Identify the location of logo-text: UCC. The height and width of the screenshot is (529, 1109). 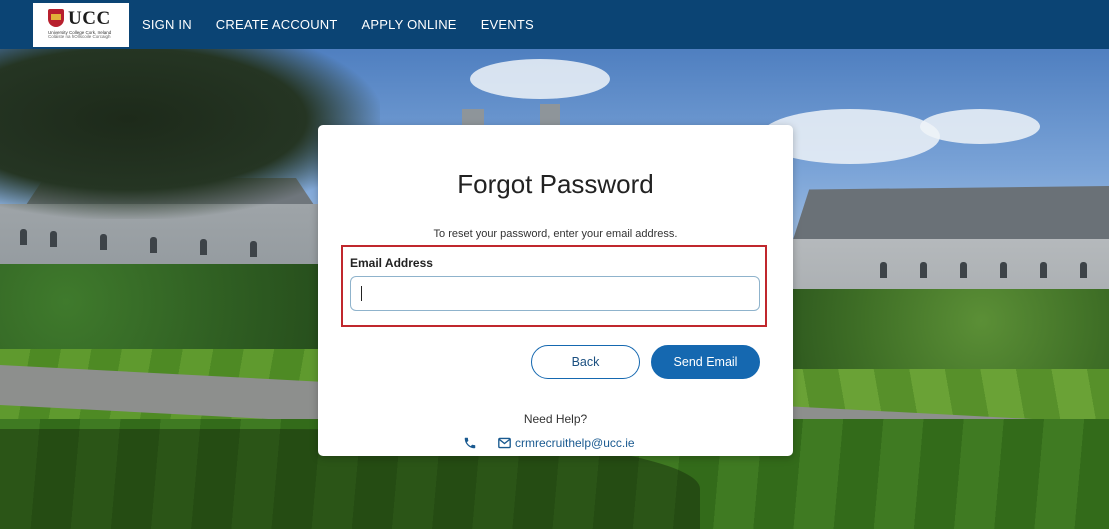
(89, 18).